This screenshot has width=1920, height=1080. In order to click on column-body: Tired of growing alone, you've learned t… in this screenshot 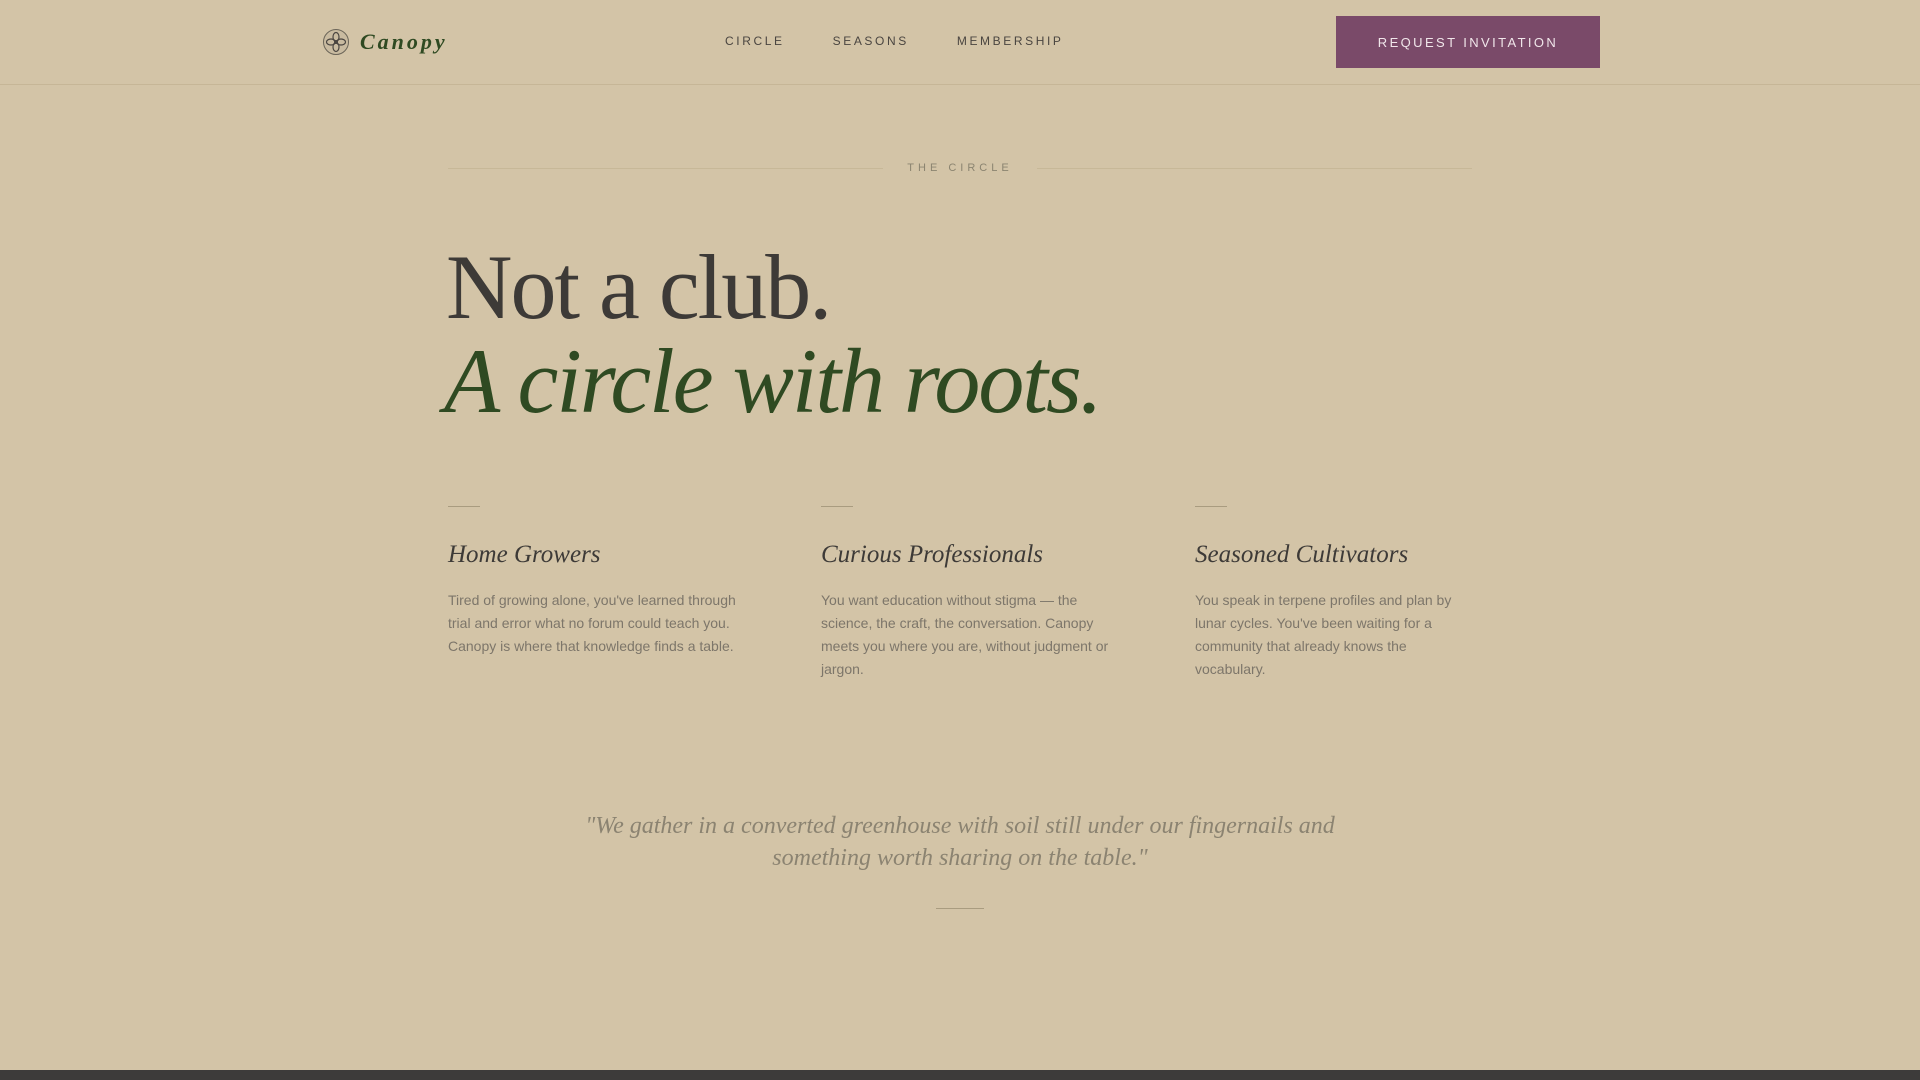, I will do `click(592, 623)`.